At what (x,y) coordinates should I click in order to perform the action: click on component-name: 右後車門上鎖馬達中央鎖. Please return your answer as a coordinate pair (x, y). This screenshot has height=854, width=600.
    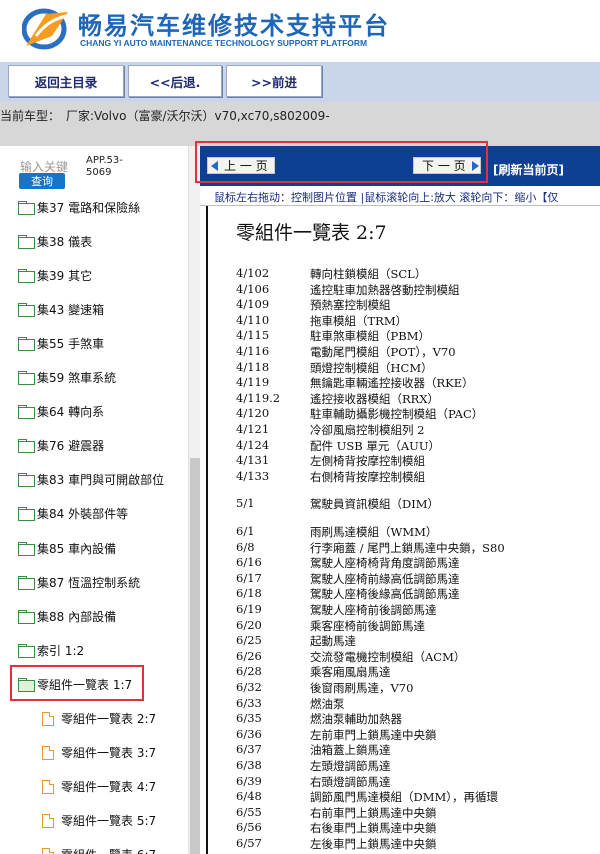
    Looking at the image, I should click on (373, 828).